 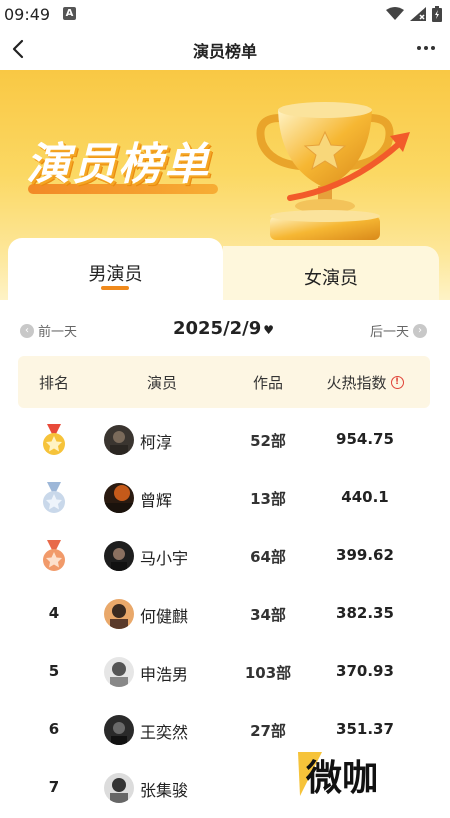 I want to click on watermark-text: 微咖, so click(x=341, y=778).